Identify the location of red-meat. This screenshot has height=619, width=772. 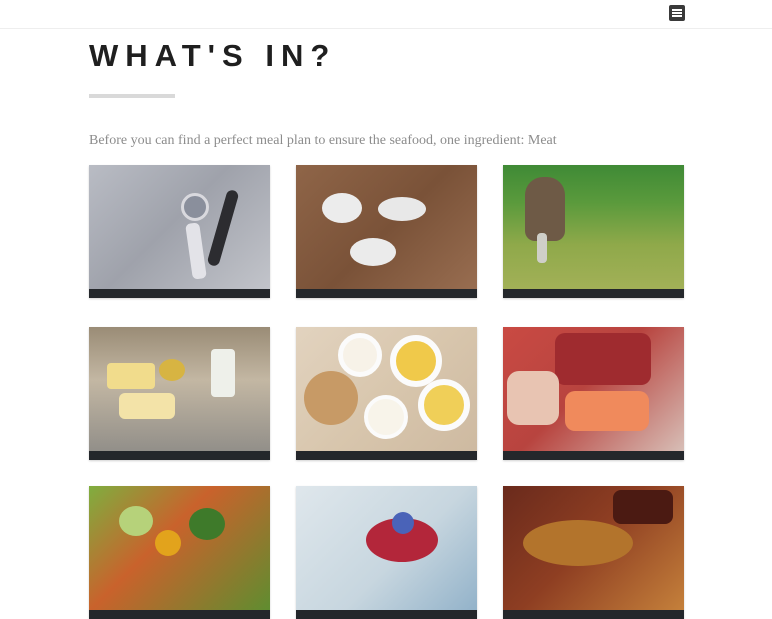
(603, 359).